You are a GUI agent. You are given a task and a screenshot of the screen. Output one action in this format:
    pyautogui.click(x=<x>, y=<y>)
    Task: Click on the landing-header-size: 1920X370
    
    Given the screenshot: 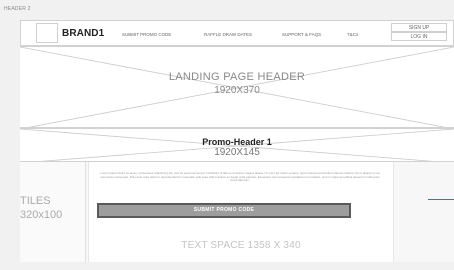 What is the action you would take?
    pyautogui.click(x=237, y=90)
    